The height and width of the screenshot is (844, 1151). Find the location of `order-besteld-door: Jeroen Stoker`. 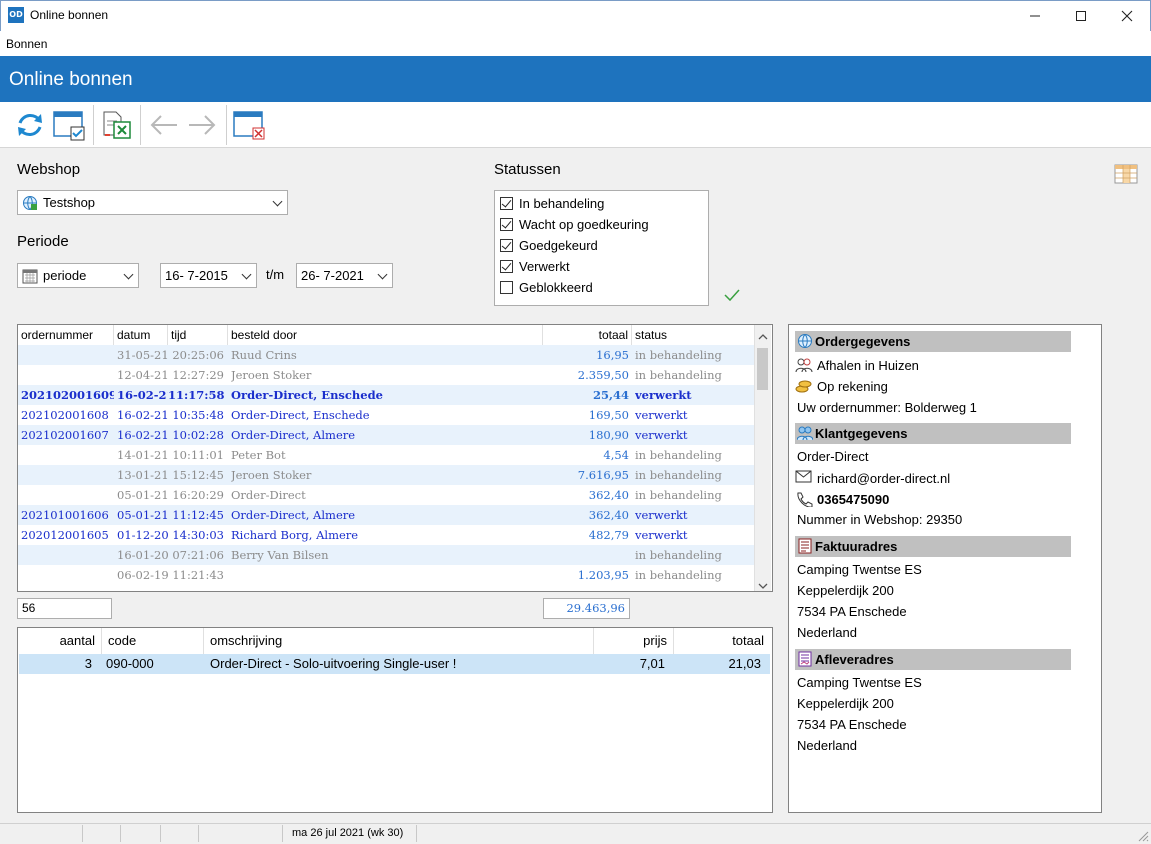

order-besteld-door: Jeroen Stoker is located at coordinates (271, 475).